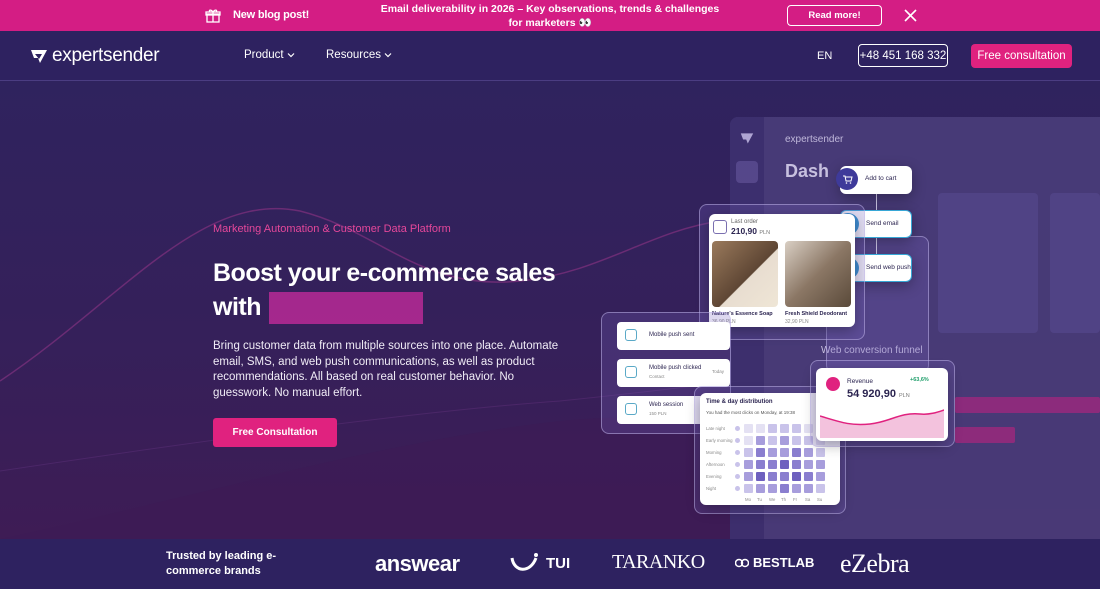  Describe the element at coordinates (818, 274) in the screenshot. I see `product-image-deodorant` at that location.